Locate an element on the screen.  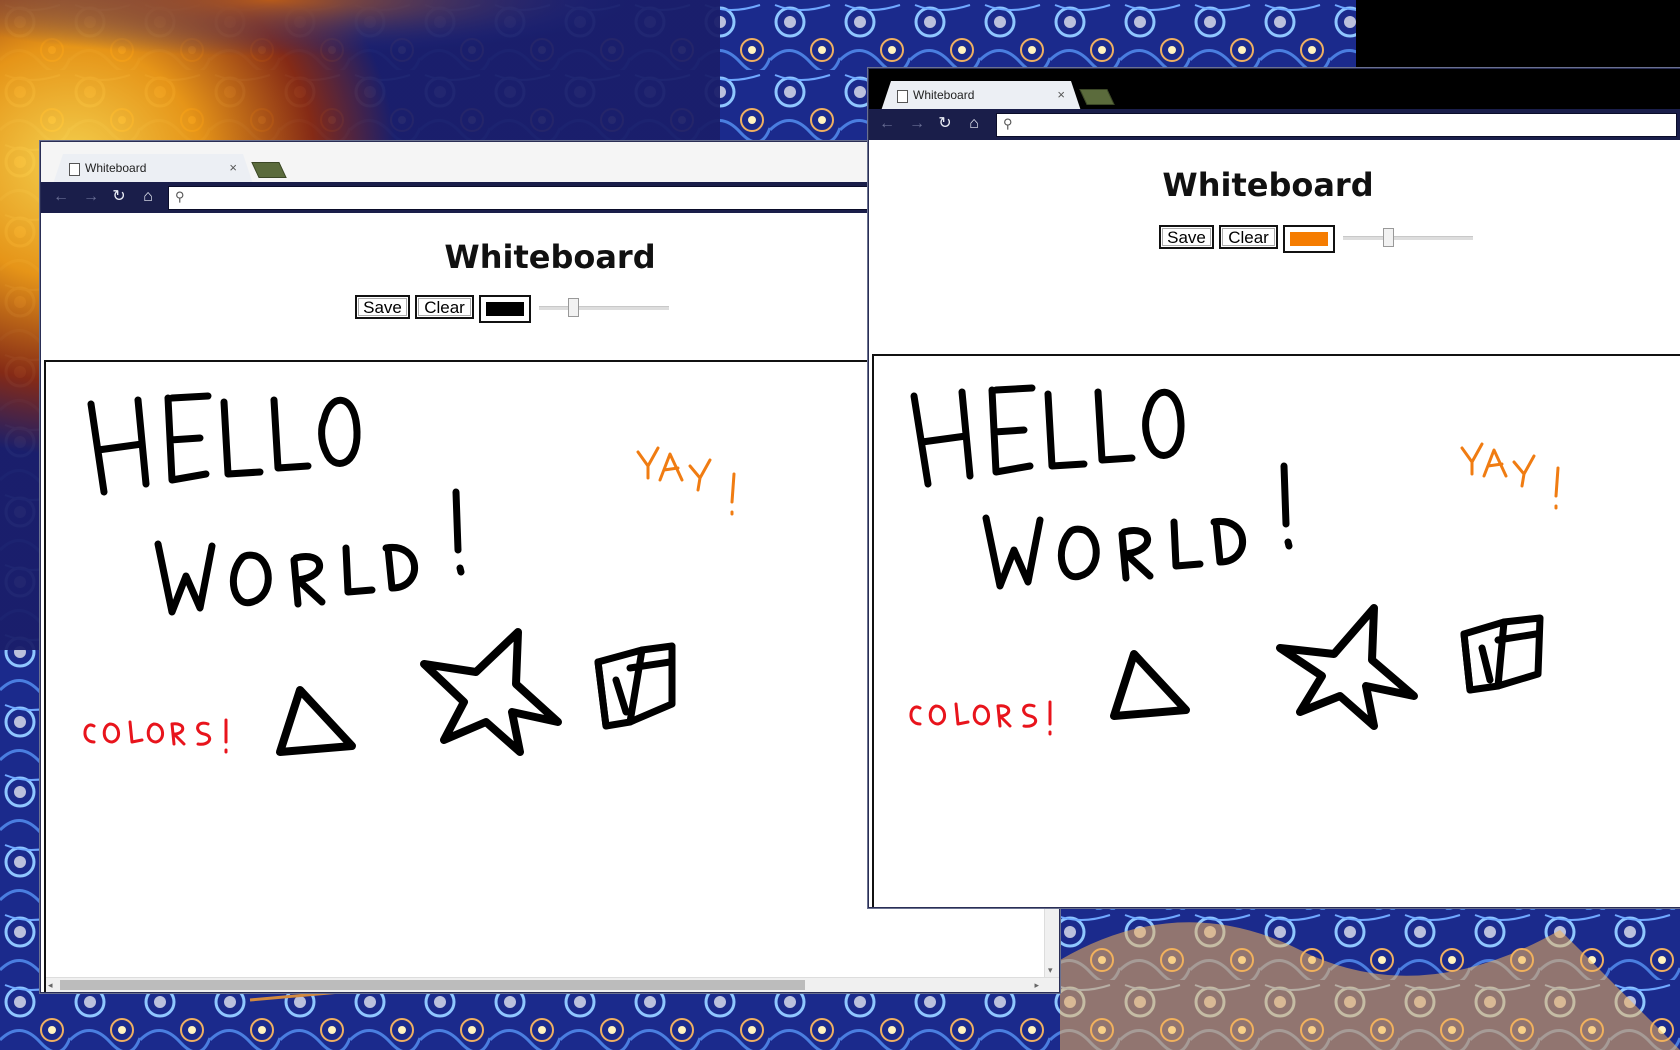
browser-toolbar: ← → ↻ ⌂ ⚲ is located at coordinates (1274, 124).